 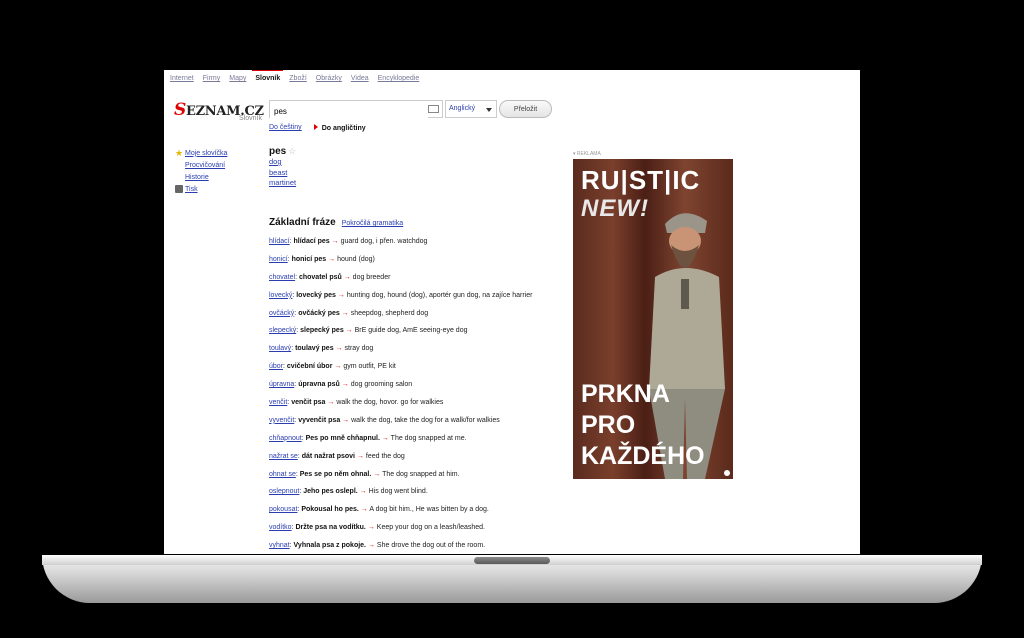 I want to click on star-icon: ★, so click(x=179, y=153).